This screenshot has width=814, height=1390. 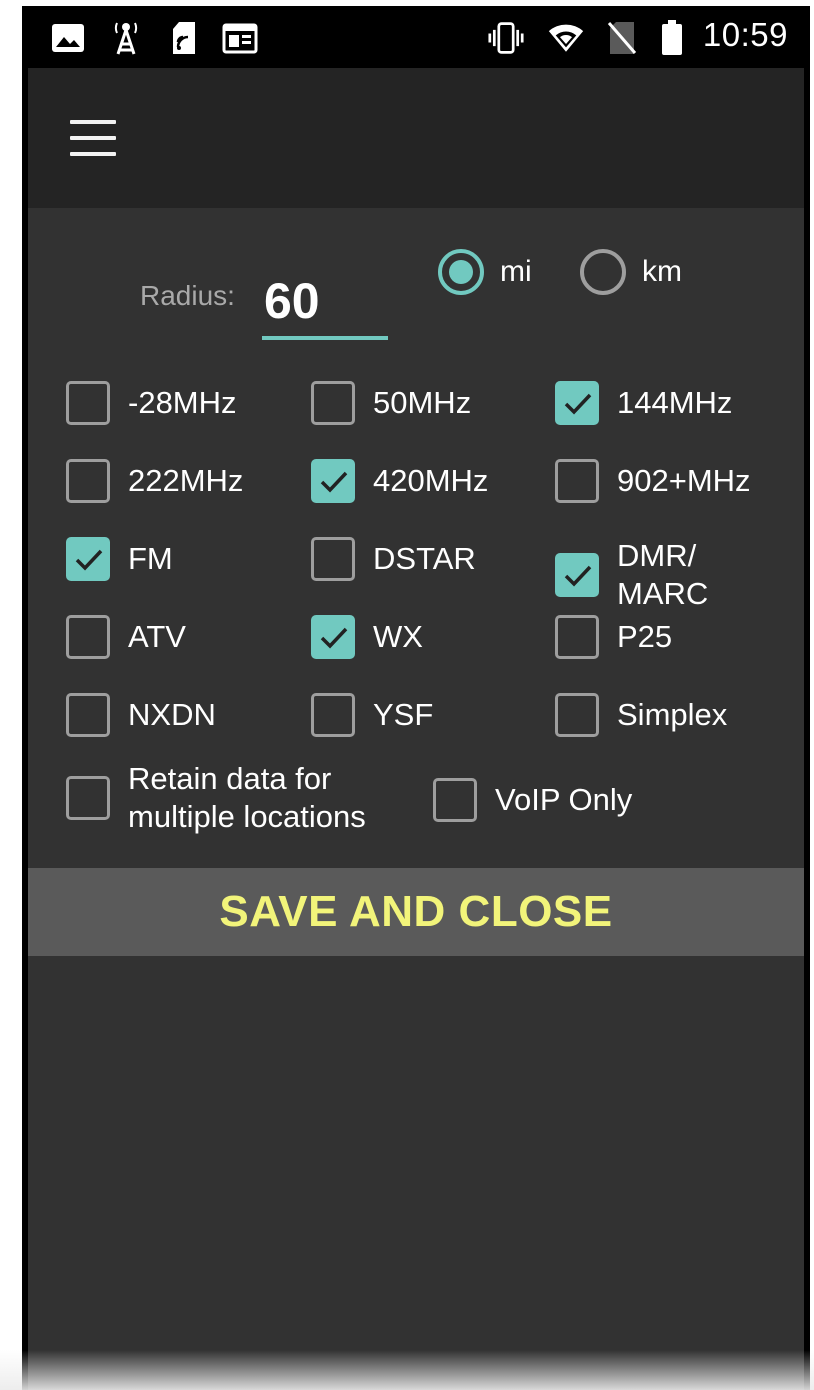 I want to click on filter-label: 50MHz, so click(x=422, y=402).